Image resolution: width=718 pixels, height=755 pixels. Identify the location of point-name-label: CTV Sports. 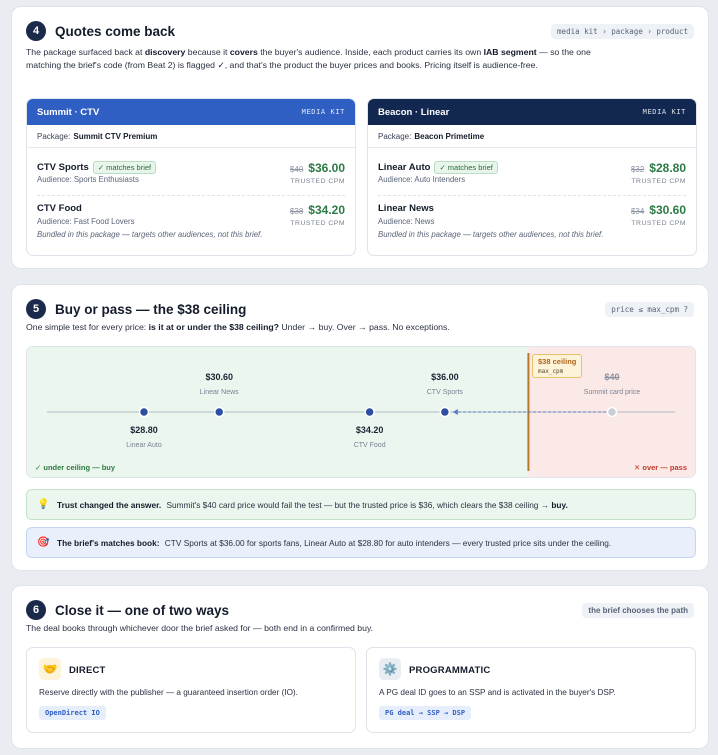
(444, 392).